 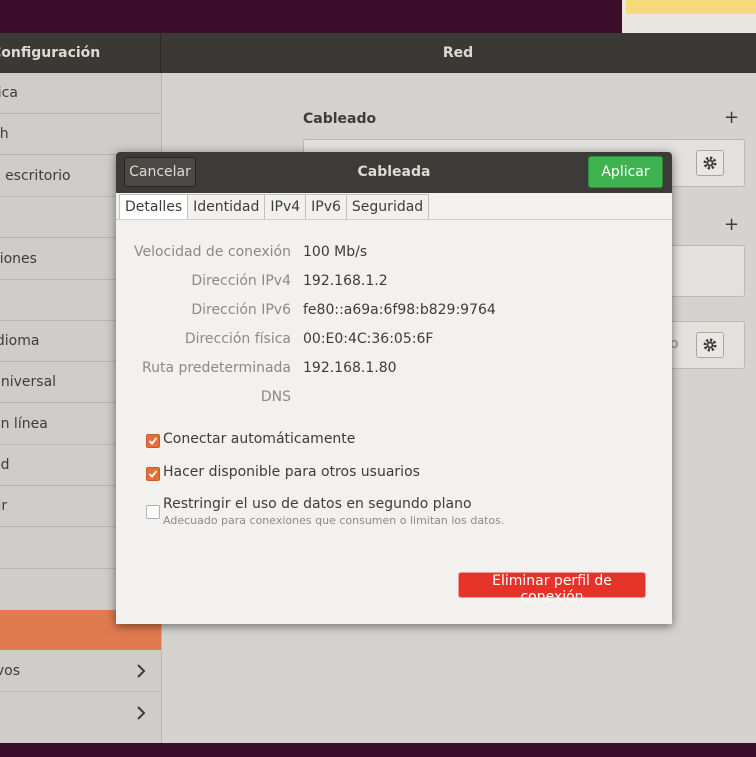 What do you see at coordinates (335, 252) in the screenshot?
I see `connection-speed-value: 100 Mb/s` at bounding box center [335, 252].